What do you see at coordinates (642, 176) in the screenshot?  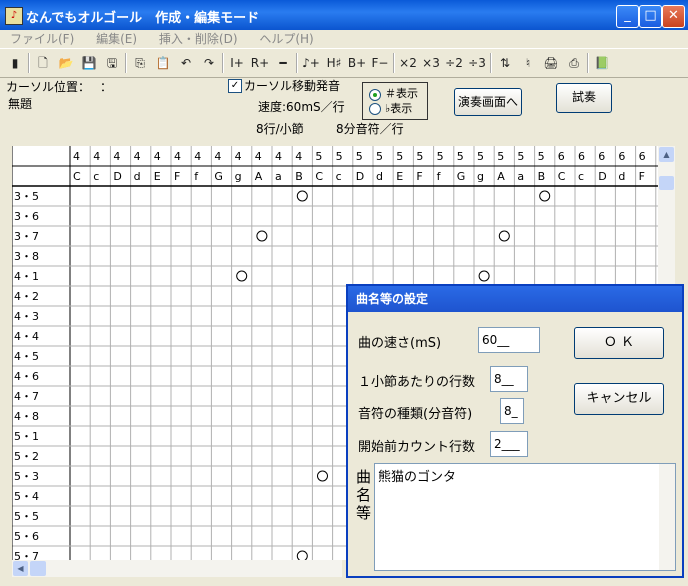 I see `note-label: F` at bounding box center [642, 176].